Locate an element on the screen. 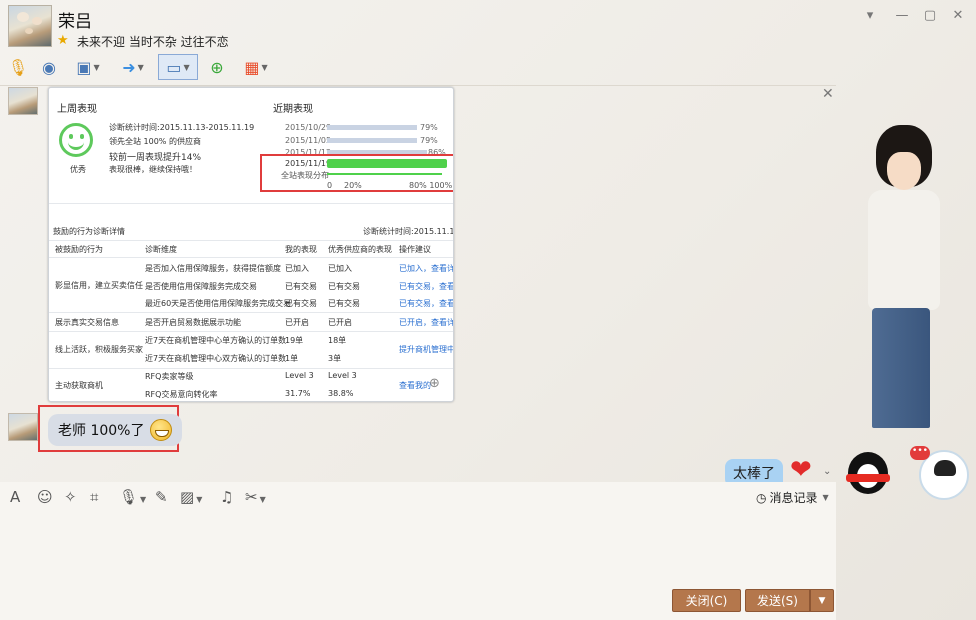  maximize-icon: ▢ is located at coordinates (930, 15).